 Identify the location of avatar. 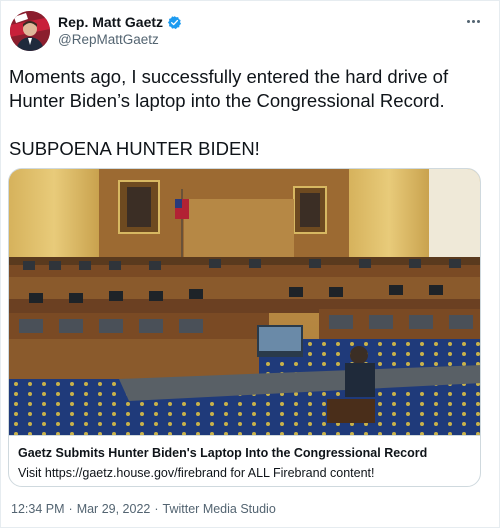
(30, 31).